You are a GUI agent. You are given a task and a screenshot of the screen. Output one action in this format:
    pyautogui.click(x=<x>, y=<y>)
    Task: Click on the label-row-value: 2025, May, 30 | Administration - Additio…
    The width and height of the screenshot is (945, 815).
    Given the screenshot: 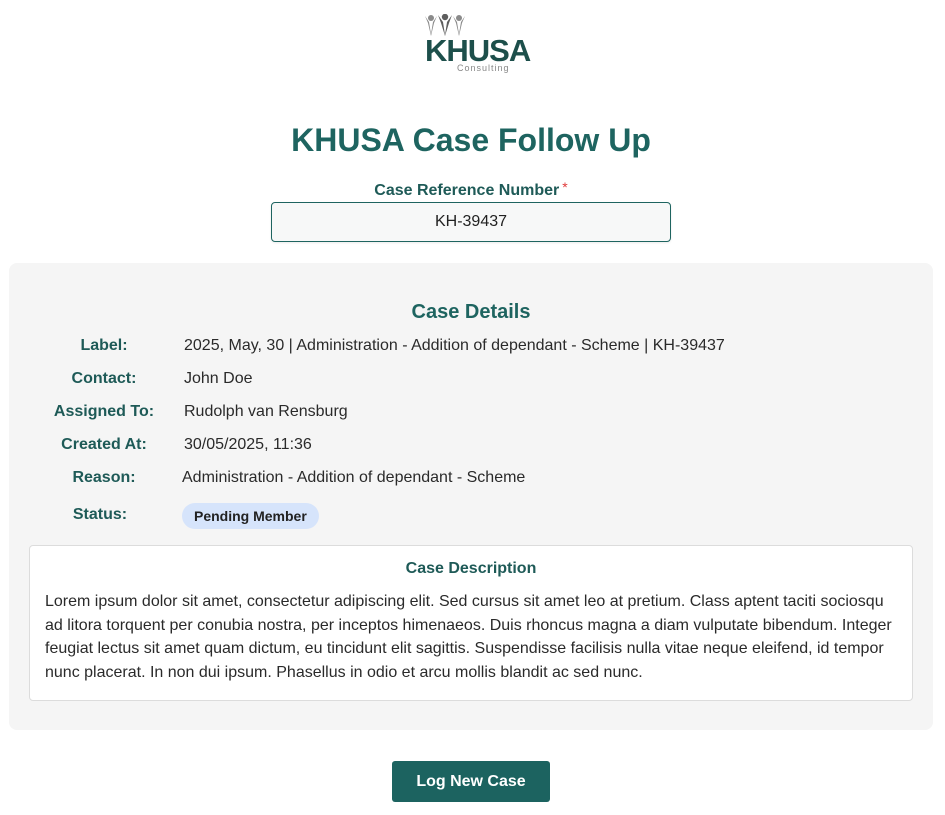 What is the action you would take?
    pyautogui.click(x=454, y=345)
    